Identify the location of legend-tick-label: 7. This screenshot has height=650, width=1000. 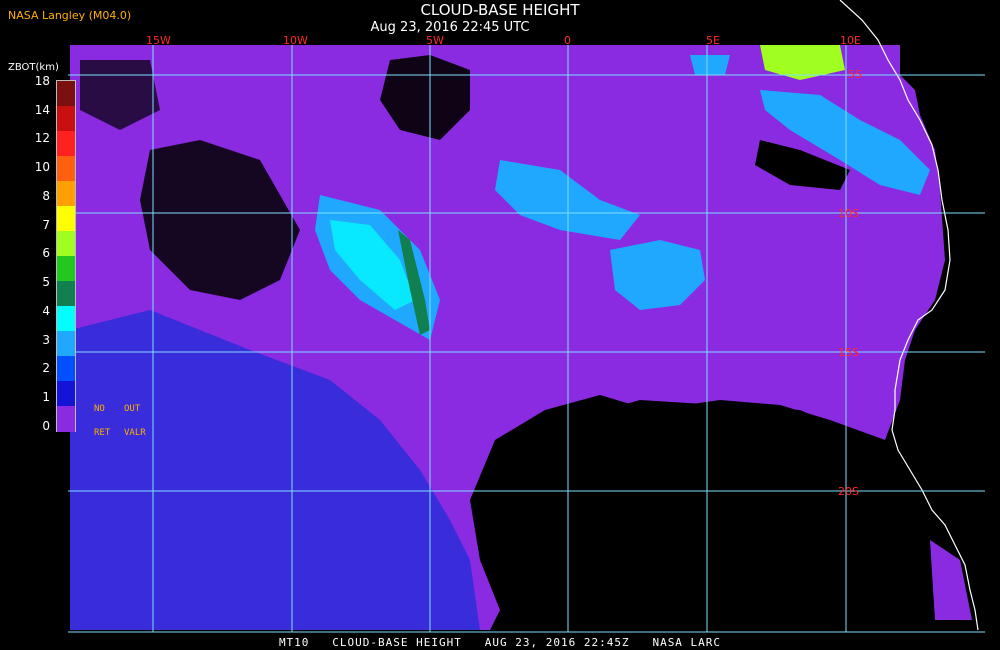
(46, 224).